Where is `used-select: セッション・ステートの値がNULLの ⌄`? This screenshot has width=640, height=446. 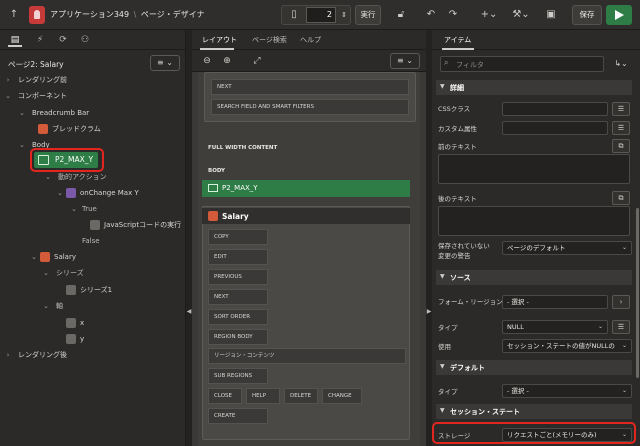 used-select: セッション・ステートの値がNULLの ⌄ is located at coordinates (567, 346).